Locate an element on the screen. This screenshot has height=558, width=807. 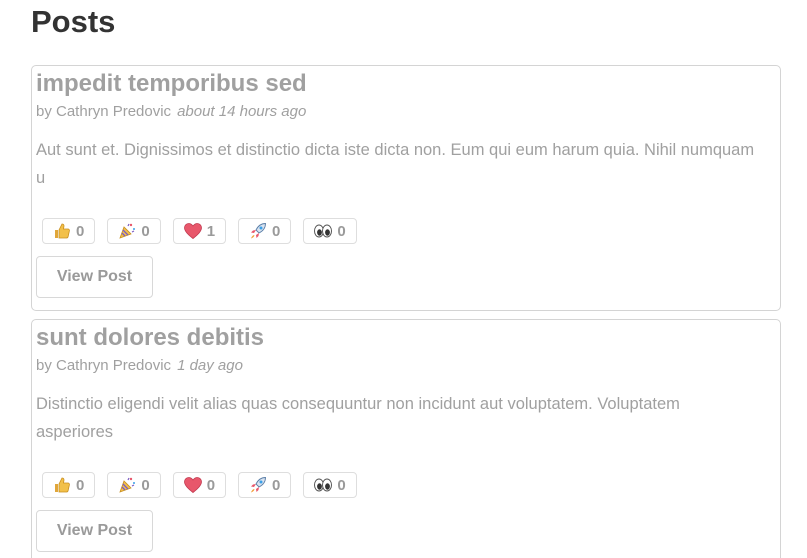
post-byline: by Cathryn Predovic 1 day ago is located at coordinates (139, 366).